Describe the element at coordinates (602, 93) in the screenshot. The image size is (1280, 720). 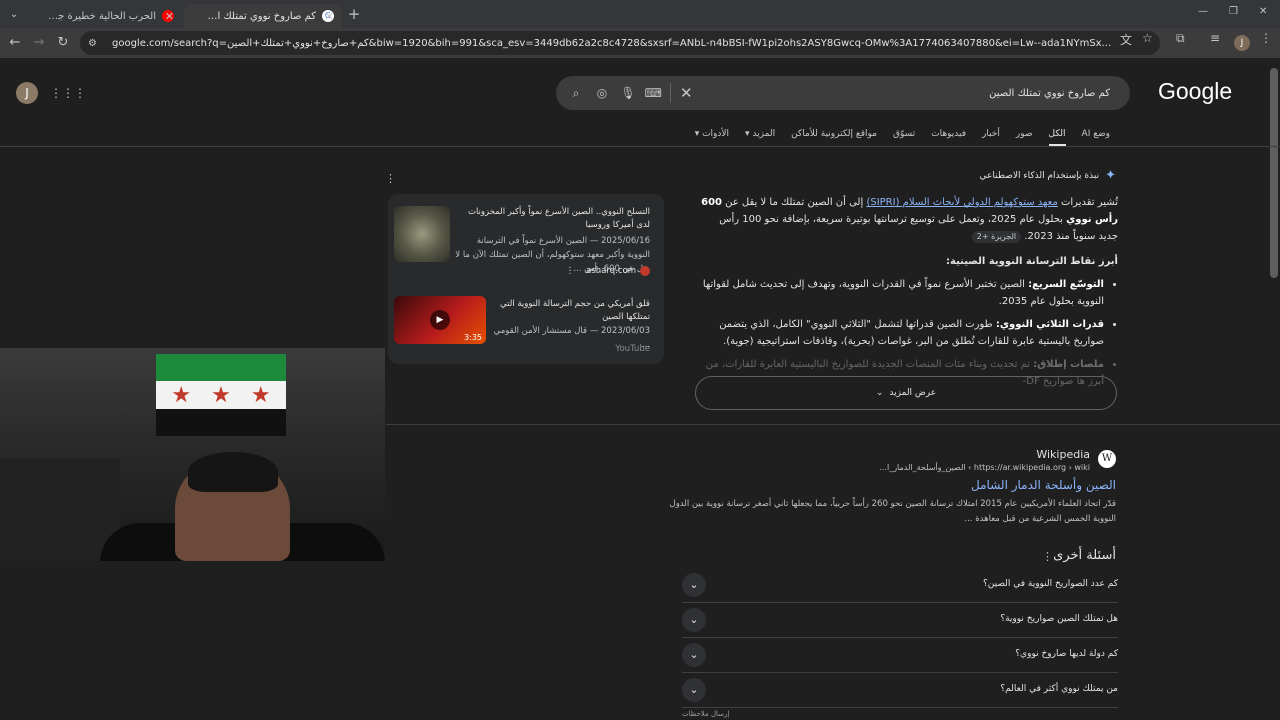
I see `lens-icon: ◎` at that location.